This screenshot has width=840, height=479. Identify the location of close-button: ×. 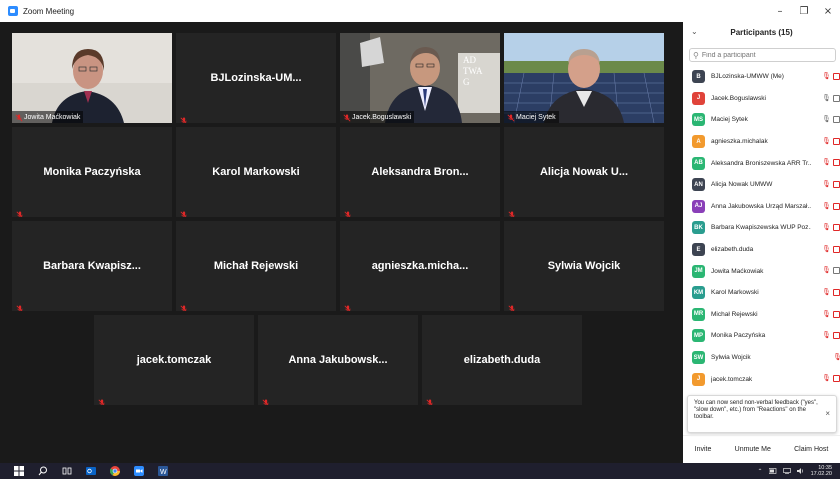
(828, 11).